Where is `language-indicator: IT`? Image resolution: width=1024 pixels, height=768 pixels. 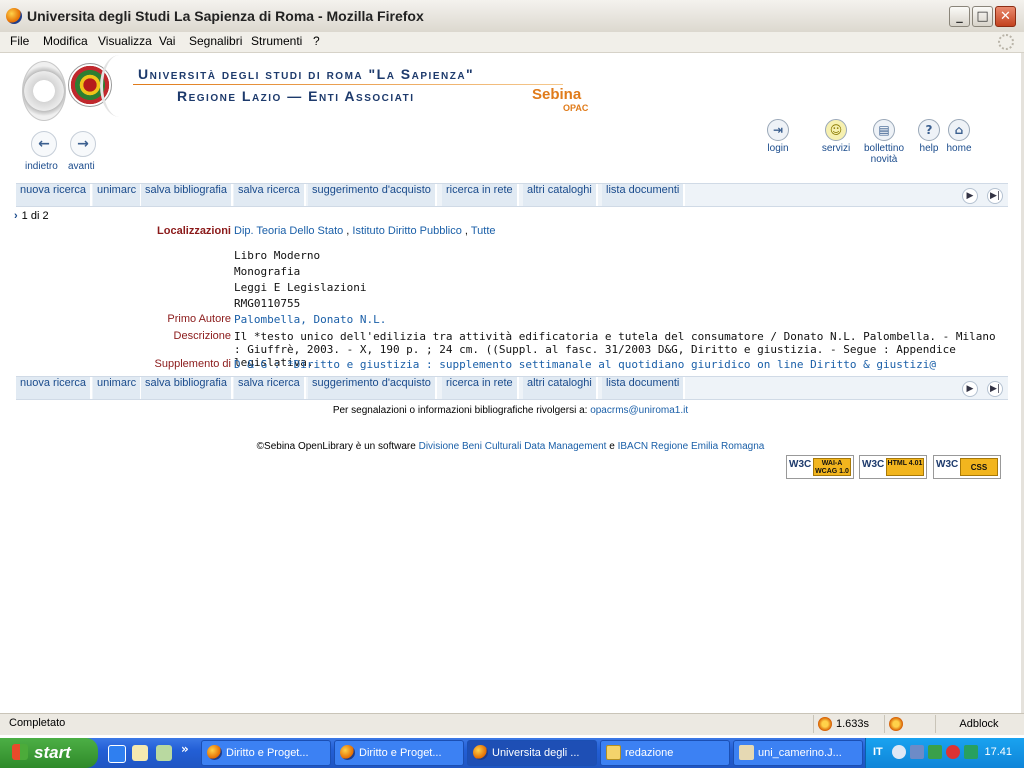 language-indicator: IT is located at coordinates (878, 752).